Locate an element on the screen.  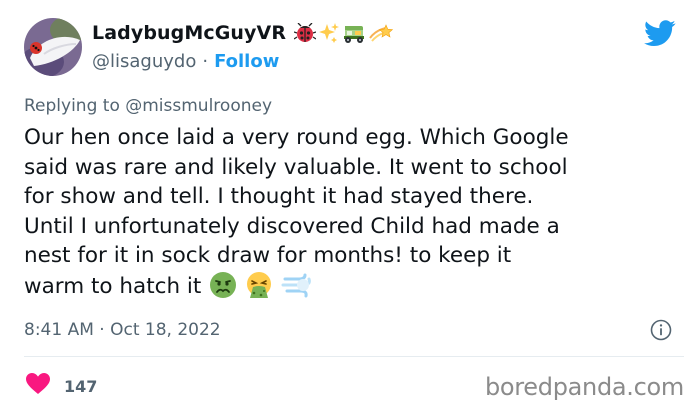
heart-icon is located at coordinates (38, 386).